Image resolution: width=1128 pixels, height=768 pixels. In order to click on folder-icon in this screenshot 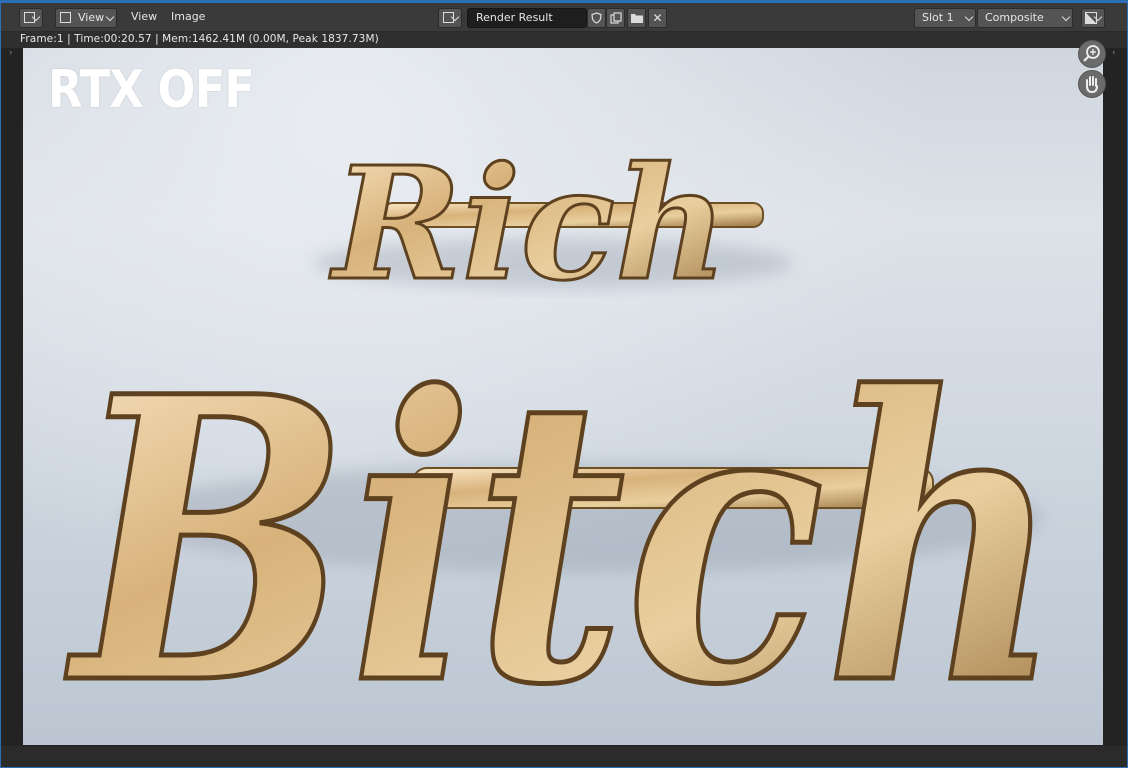, I will do `click(636, 18)`.